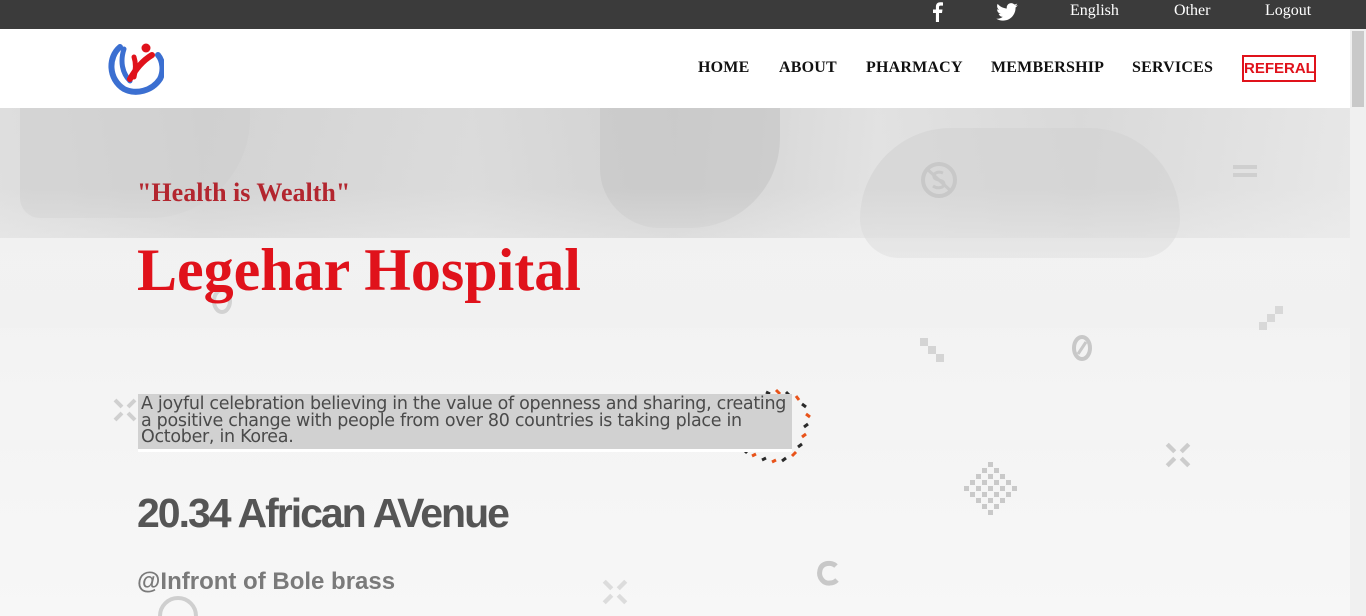 This screenshot has height=616, width=1366. Describe the element at coordinates (939, 180) in the screenshot. I see `dollar-circle-icon` at that location.